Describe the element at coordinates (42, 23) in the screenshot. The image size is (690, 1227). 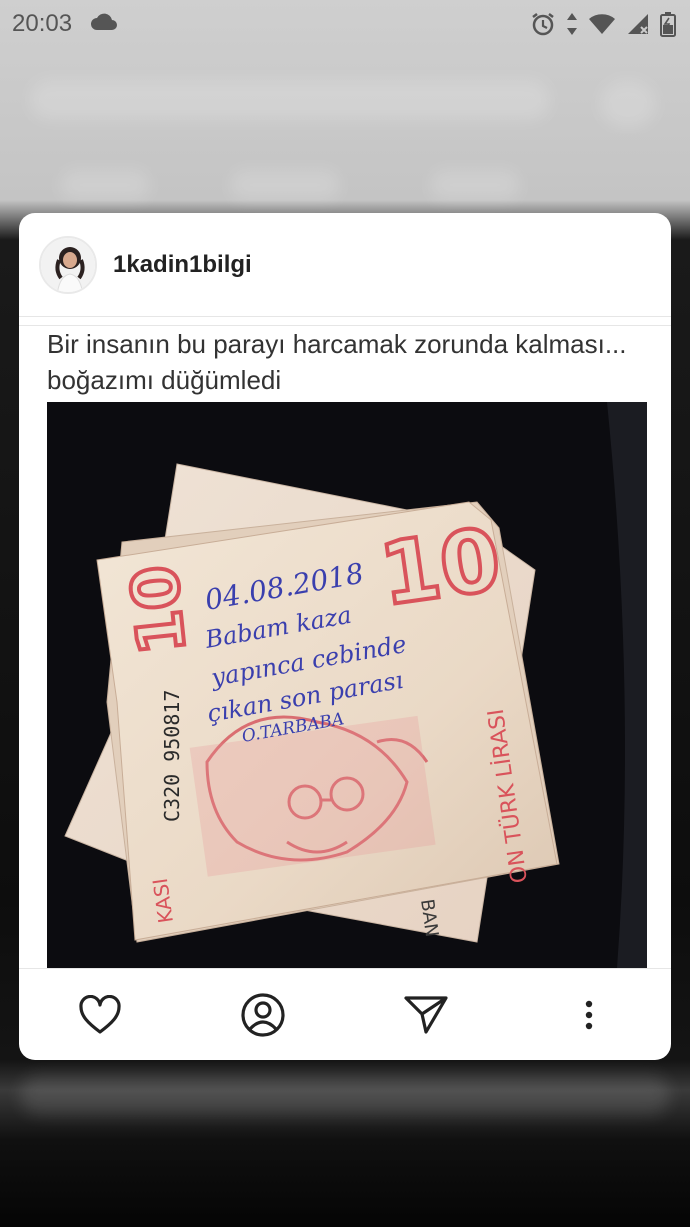
I see `status-time: 20:03` at that location.